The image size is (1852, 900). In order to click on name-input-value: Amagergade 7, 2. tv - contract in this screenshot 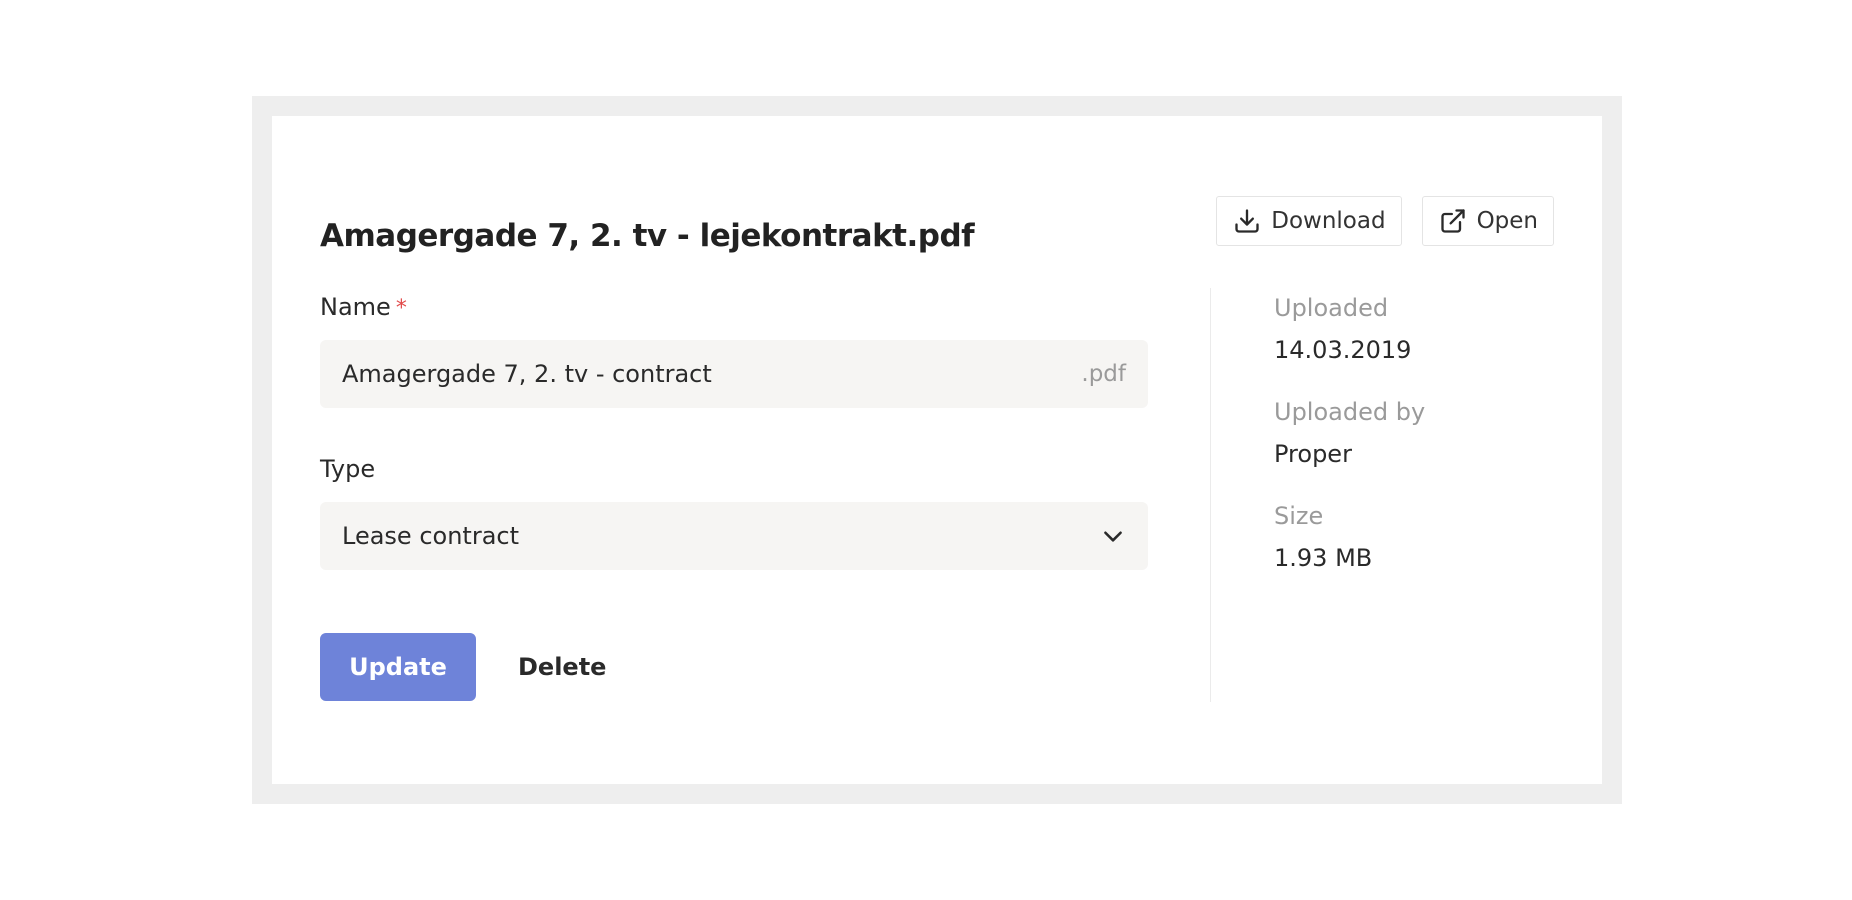, I will do `click(527, 374)`.